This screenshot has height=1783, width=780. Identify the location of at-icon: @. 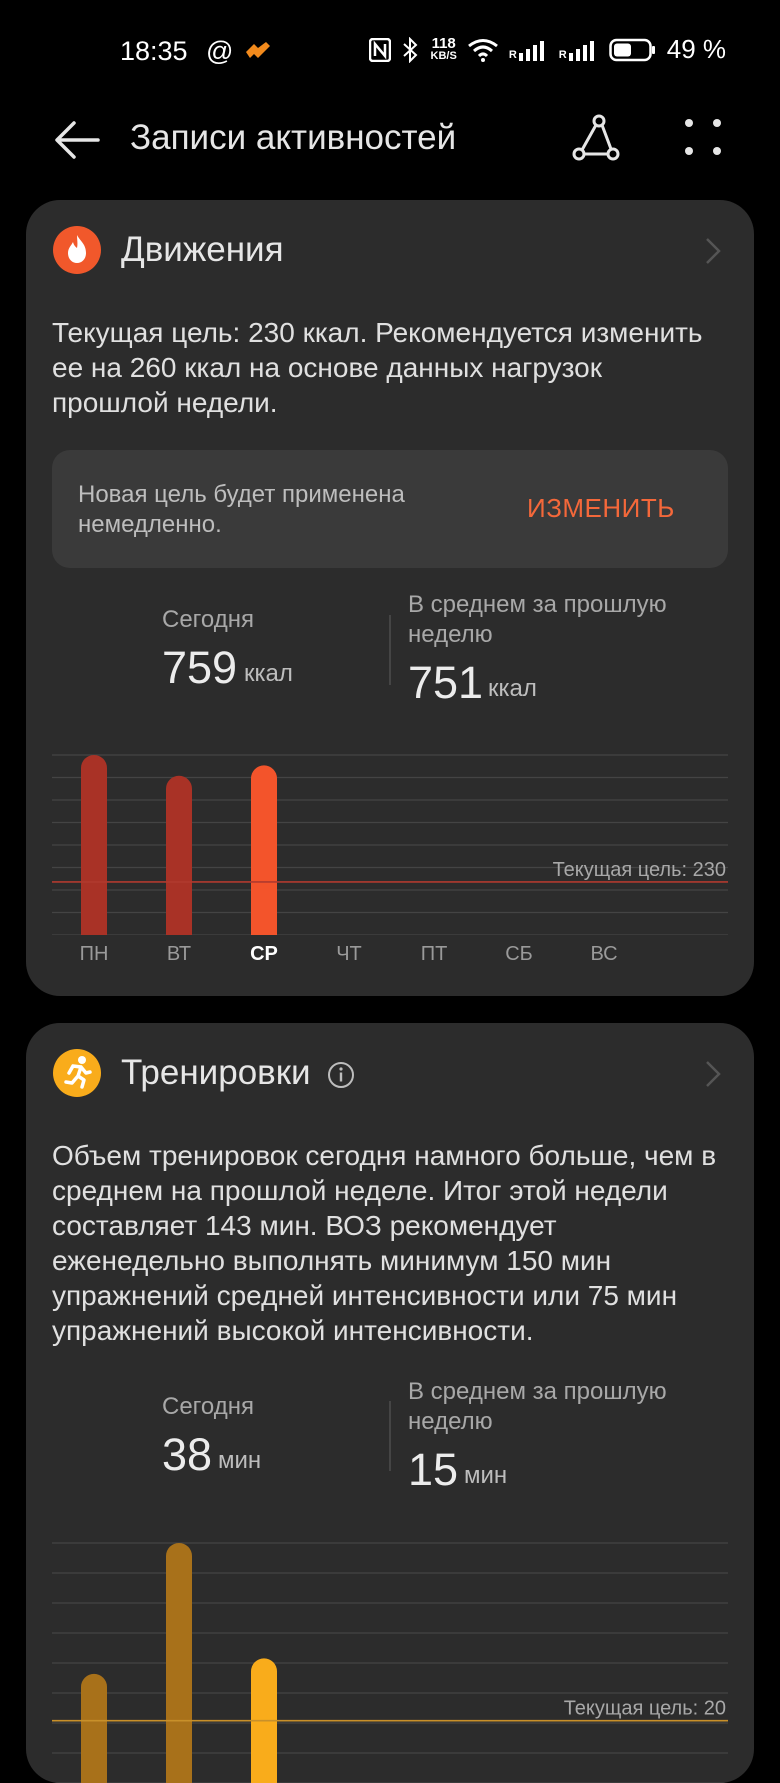
(220, 51).